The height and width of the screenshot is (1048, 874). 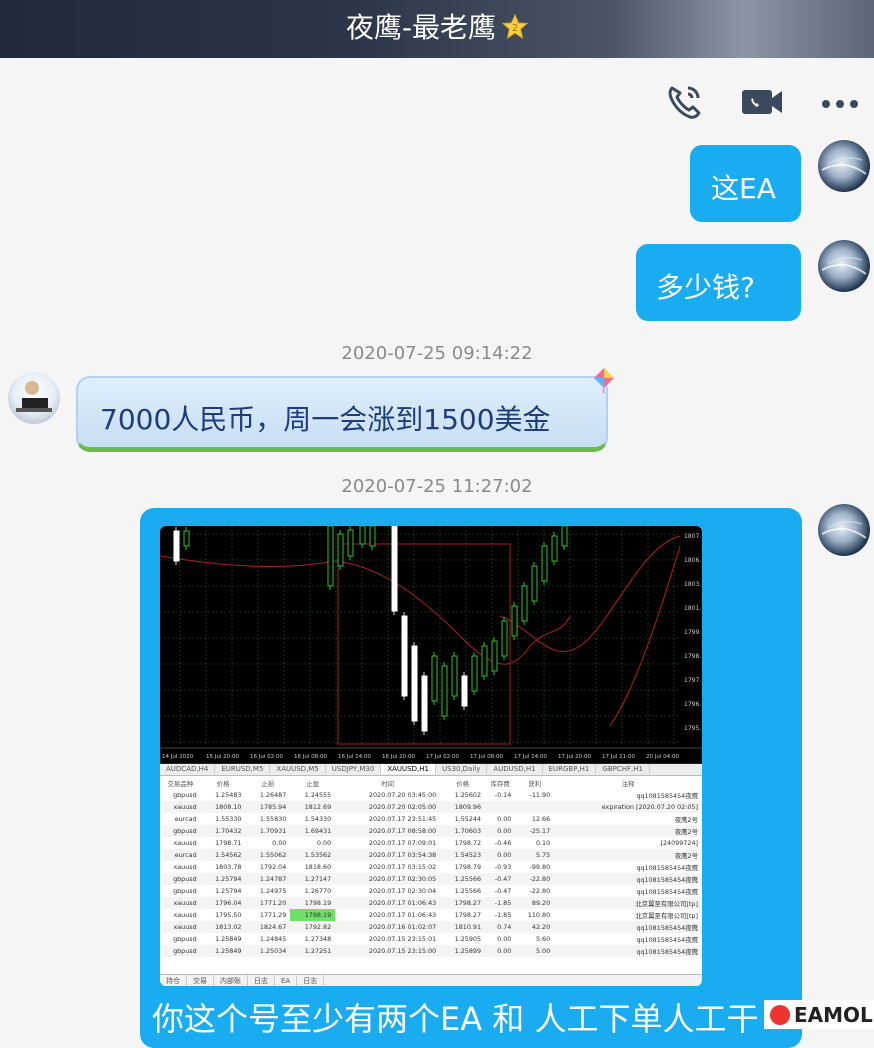 I want to click on table-cell: -1.85, so click(x=503, y=915).